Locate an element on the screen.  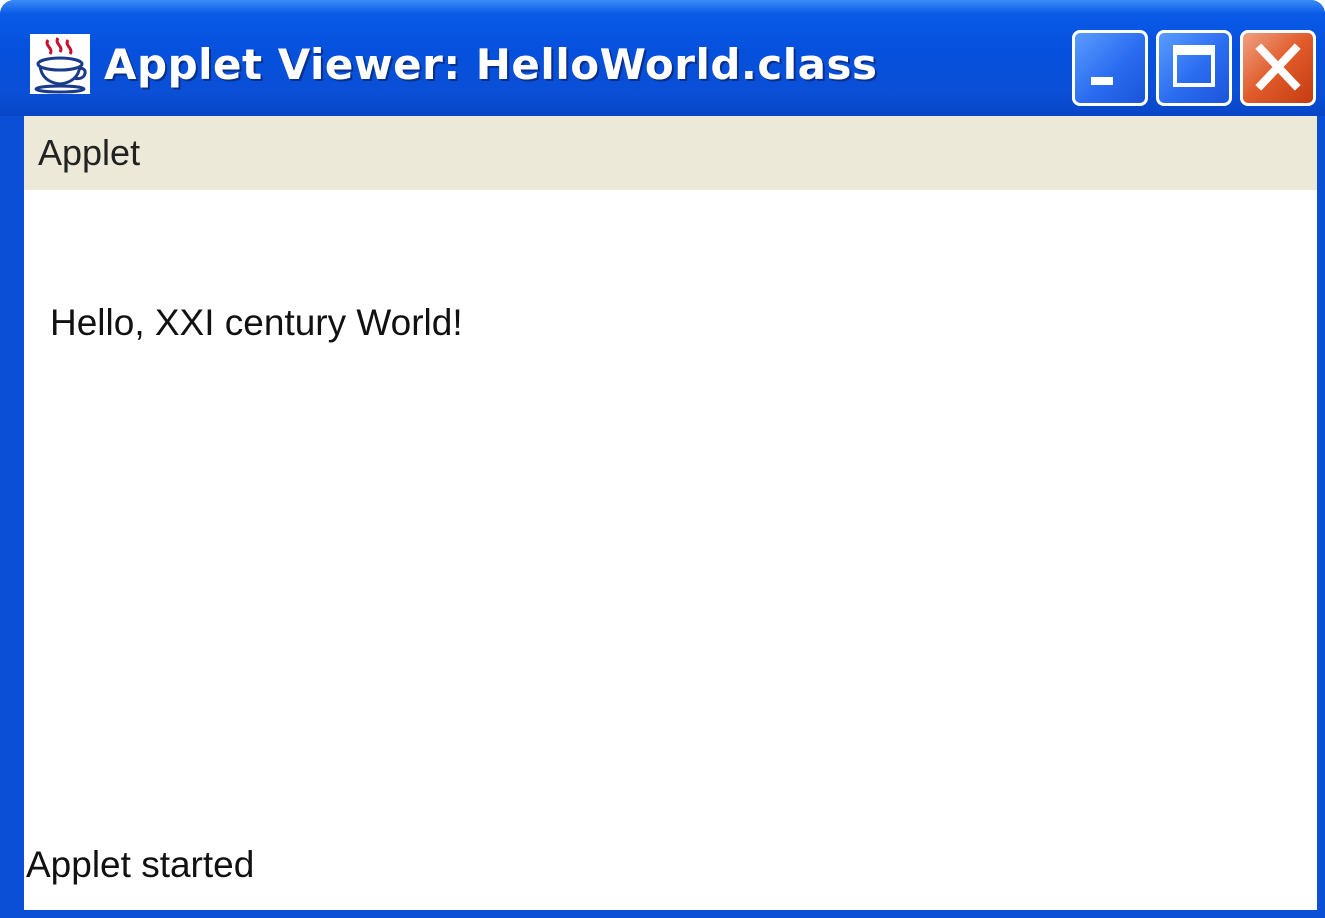
close-icon is located at coordinates (1278, 67).